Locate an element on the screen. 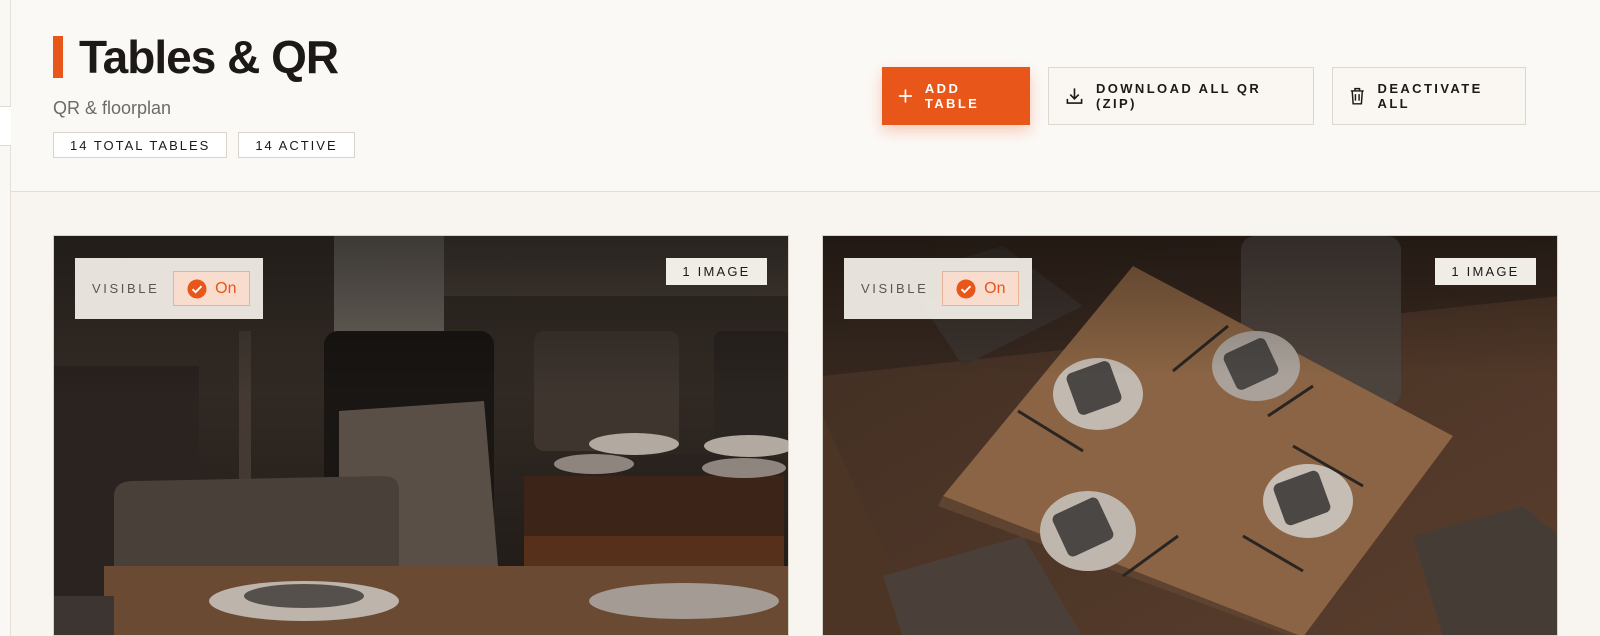 The image size is (1600, 636). page-title: Tables & QR is located at coordinates (209, 57).